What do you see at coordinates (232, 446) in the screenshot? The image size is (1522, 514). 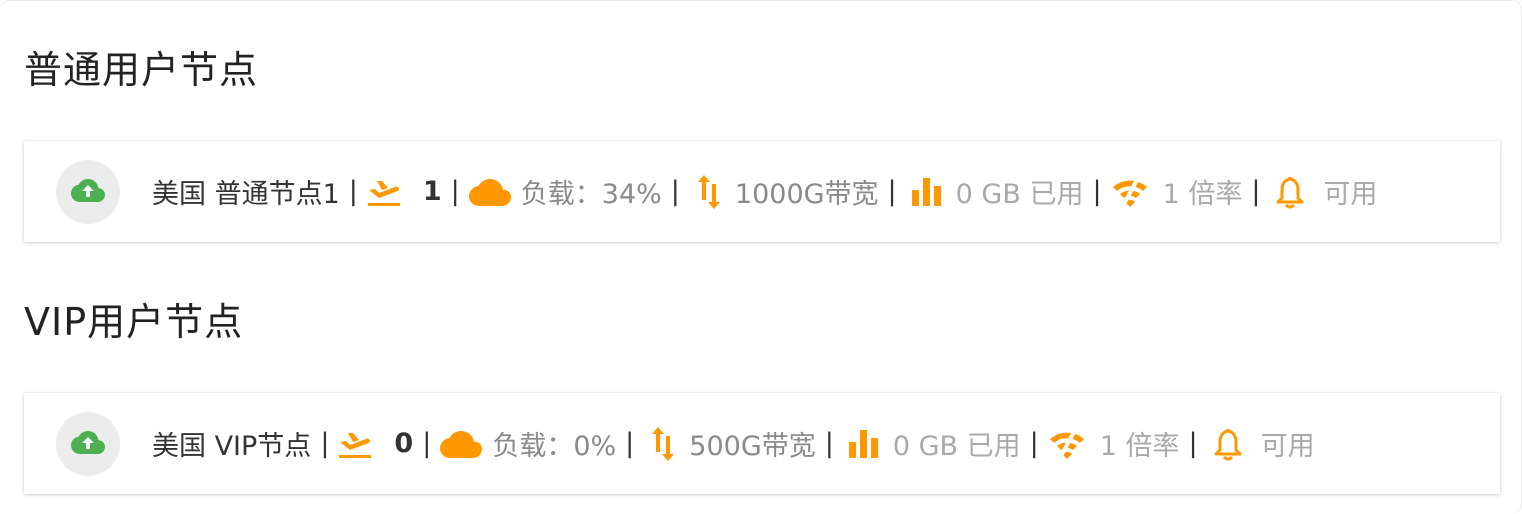 I see `node-name: 美国 VIP节点` at bounding box center [232, 446].